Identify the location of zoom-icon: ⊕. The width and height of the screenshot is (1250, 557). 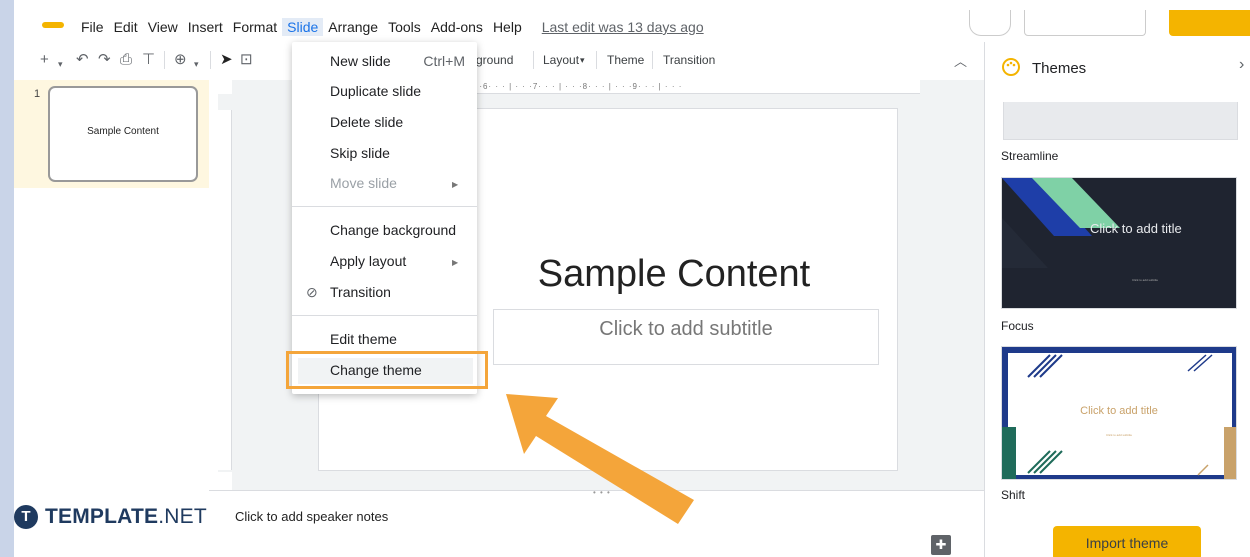
(180, 60).